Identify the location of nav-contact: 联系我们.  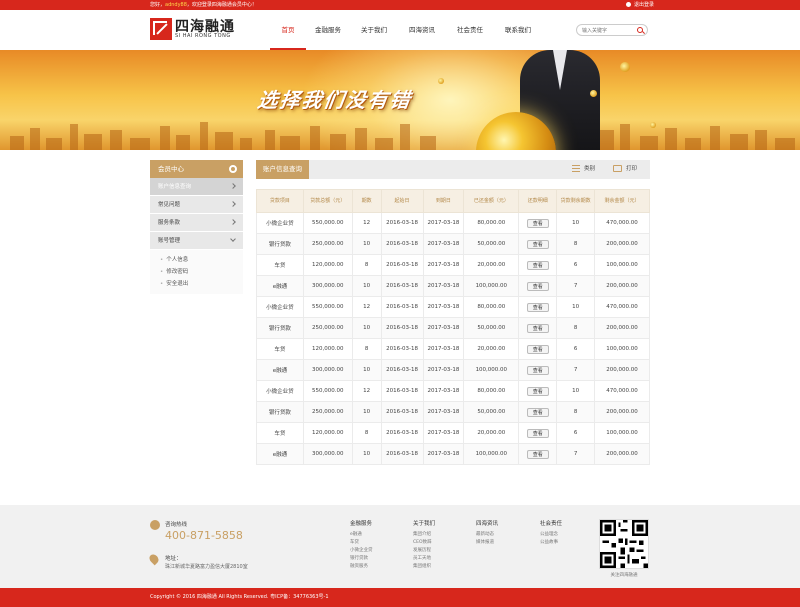
(518, 30).